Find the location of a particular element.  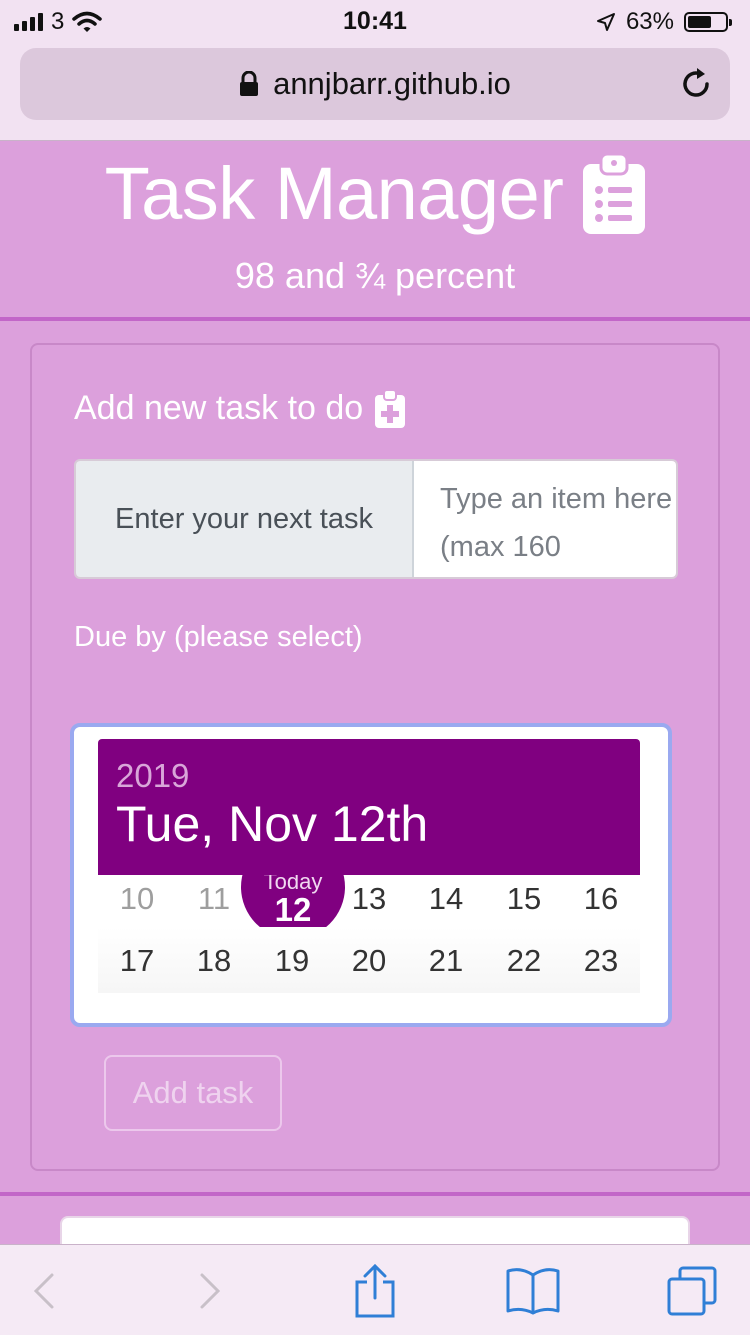

browser-toolbar is located at coordinates (375, 1289).